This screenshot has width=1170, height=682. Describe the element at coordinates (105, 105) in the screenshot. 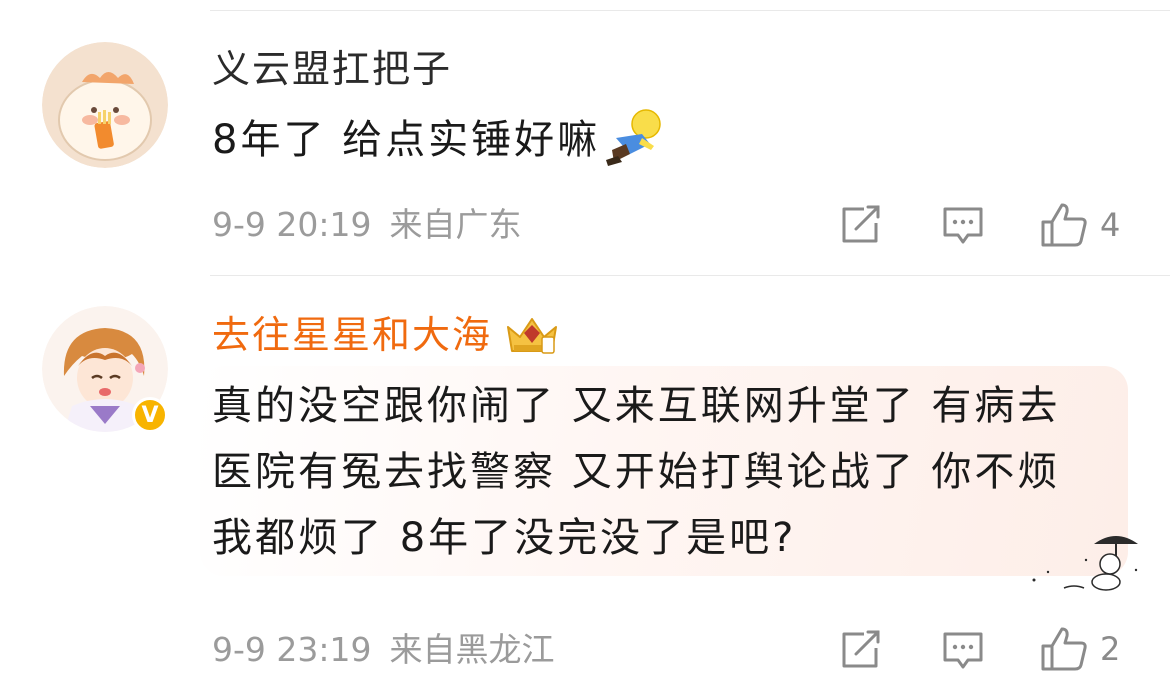

I see `avatar` at that location.